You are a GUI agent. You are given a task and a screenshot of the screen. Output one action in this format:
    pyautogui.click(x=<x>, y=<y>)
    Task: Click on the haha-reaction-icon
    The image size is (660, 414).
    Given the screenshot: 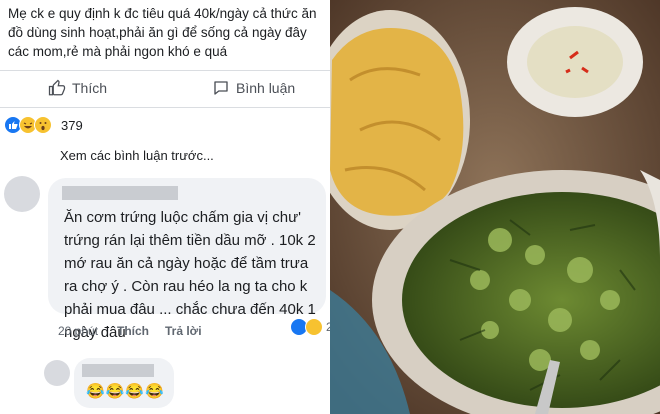 What is the action you would take?
    pyautogui.click(x=314, y=327)
    